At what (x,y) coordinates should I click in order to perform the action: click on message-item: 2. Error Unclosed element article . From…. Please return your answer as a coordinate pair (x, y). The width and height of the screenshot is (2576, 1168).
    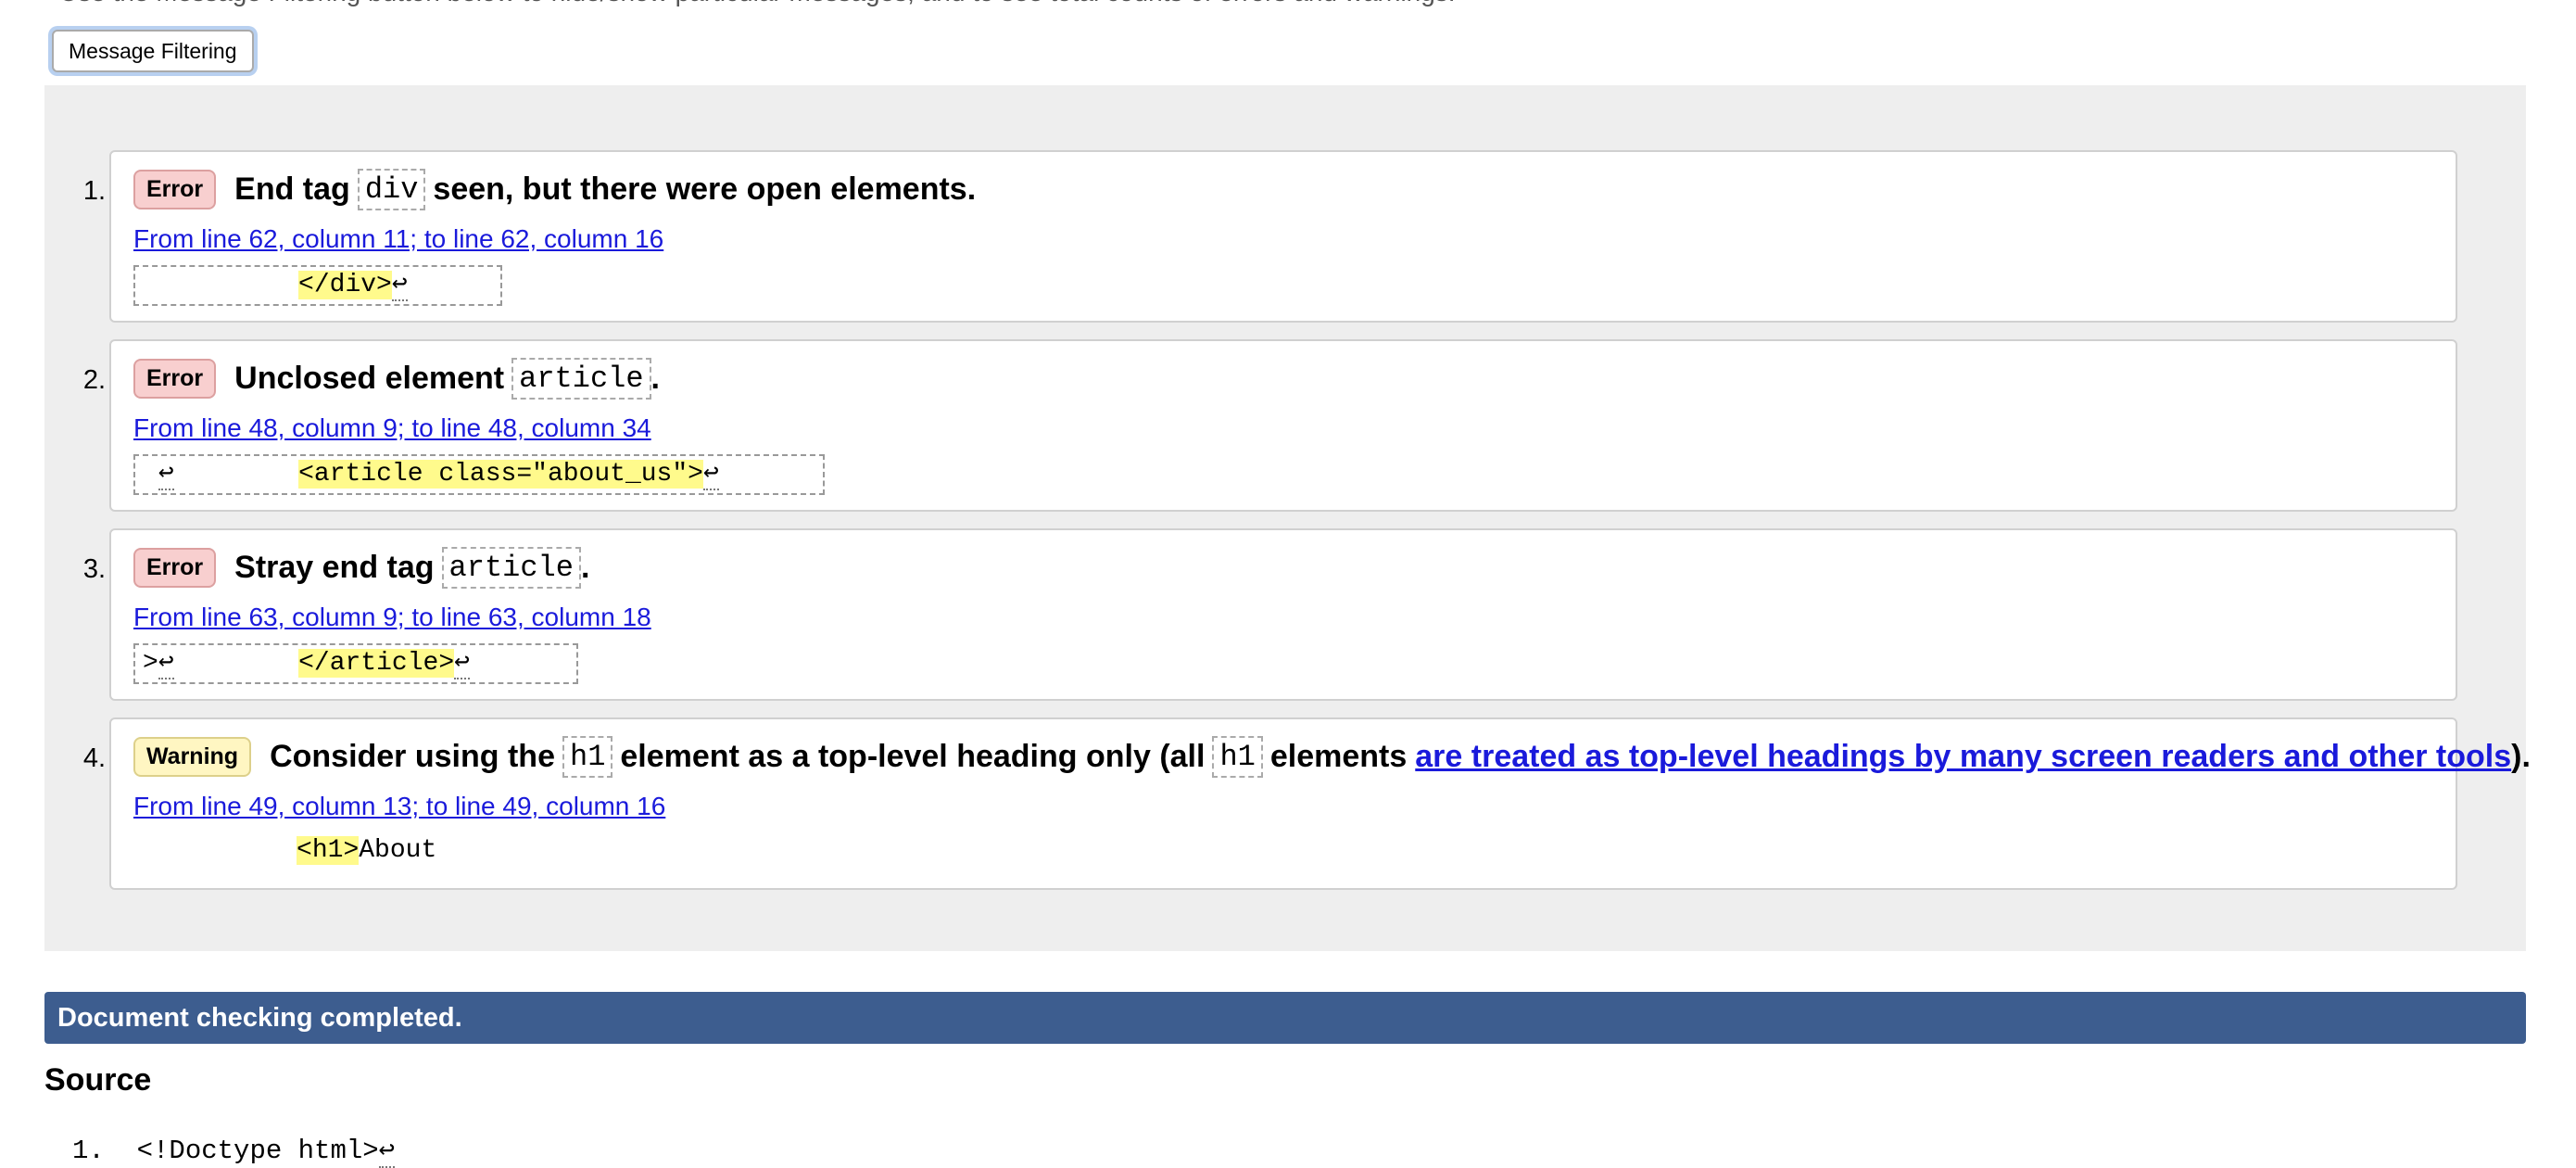
    Looking at the image, I should click on (1270, 425).